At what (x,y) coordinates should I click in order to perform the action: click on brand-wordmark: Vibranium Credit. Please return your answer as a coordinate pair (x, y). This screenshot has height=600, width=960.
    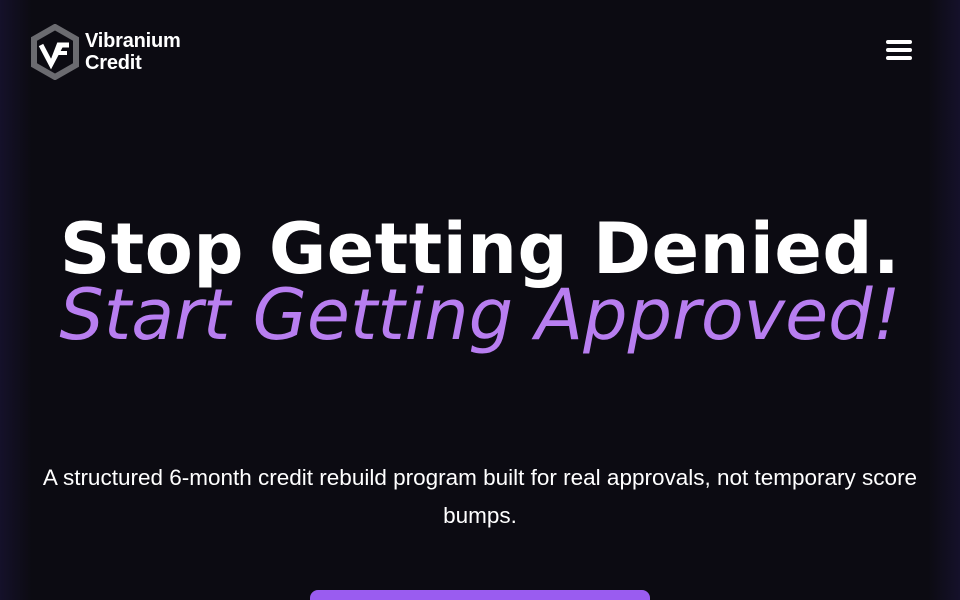
    Looking at the image, I should click on (133, 52).